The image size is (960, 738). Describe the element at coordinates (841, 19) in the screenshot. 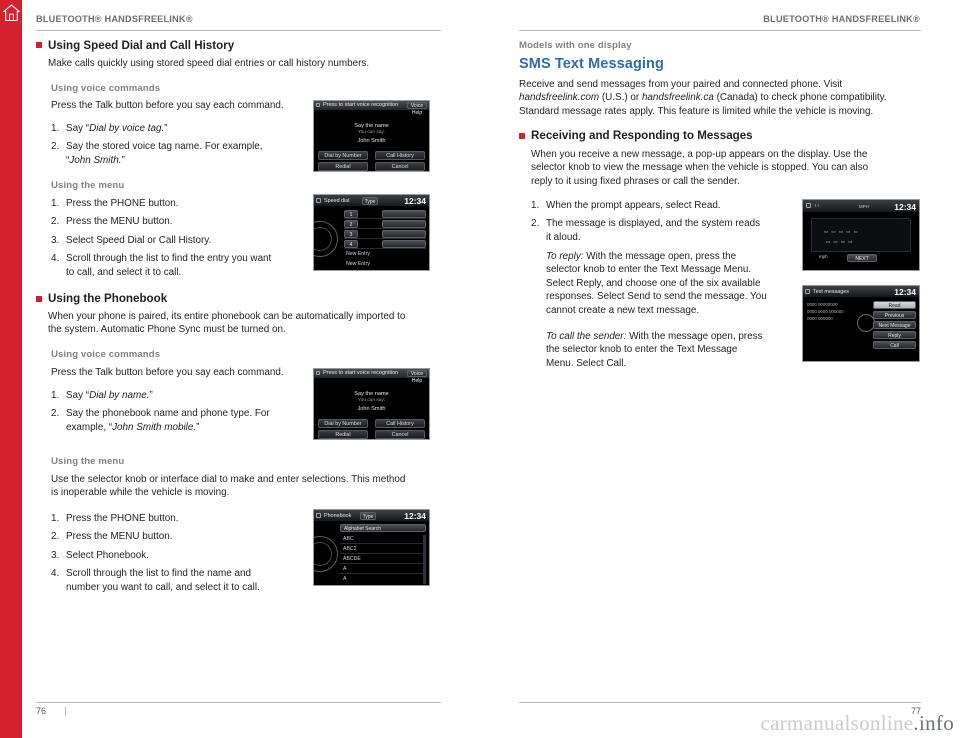

I see `right-page-header: BLUETOOTH® HANDSFREELINK®` at that location.